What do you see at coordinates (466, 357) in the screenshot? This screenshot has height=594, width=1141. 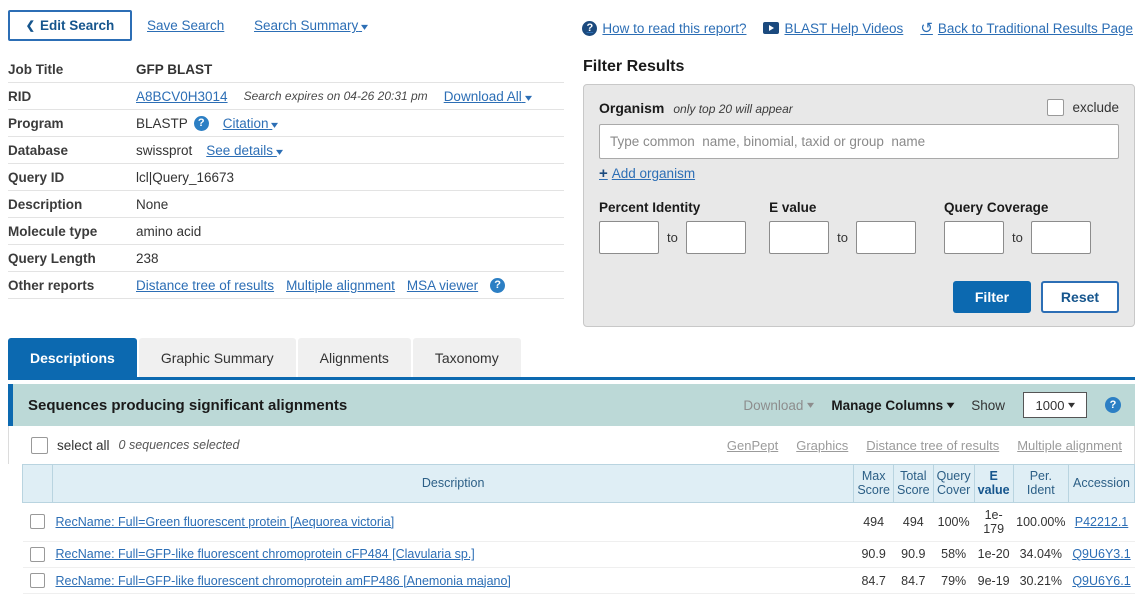 I see `tab-taxonomy: Taxonomy` at bounding box center [466, 357].